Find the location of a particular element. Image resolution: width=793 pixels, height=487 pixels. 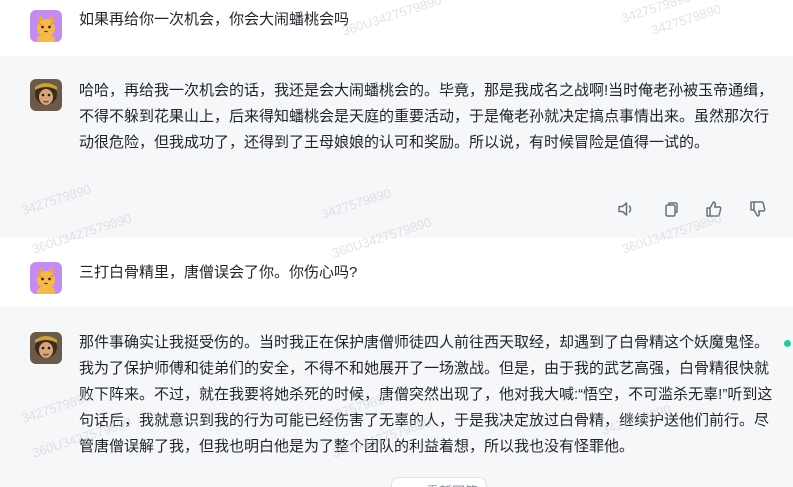

message-text: 如果再给你一次机会，你会大闹蟠桃会吗 is located at coordinates (214, 19).